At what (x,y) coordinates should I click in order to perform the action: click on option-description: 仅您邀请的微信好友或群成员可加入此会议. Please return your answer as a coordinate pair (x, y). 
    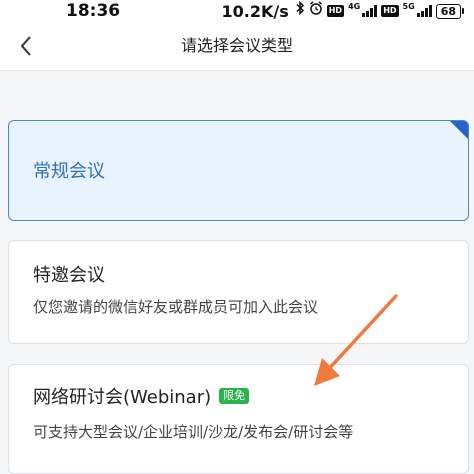
    Looking at the image, I should click on (176, 307).